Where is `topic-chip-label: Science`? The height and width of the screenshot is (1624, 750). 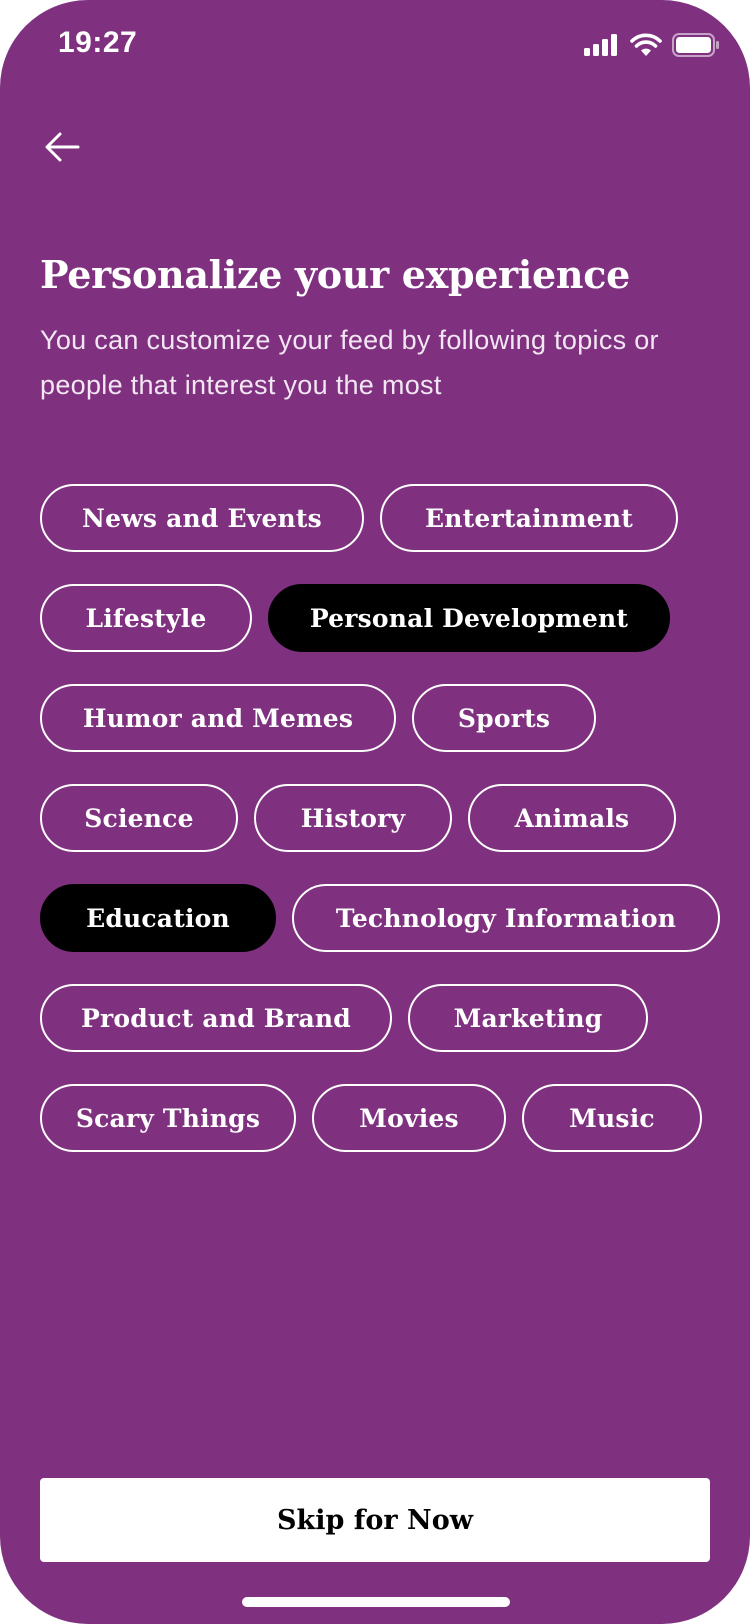 topic-chip-label: Science is located at coordinates (139, 818).